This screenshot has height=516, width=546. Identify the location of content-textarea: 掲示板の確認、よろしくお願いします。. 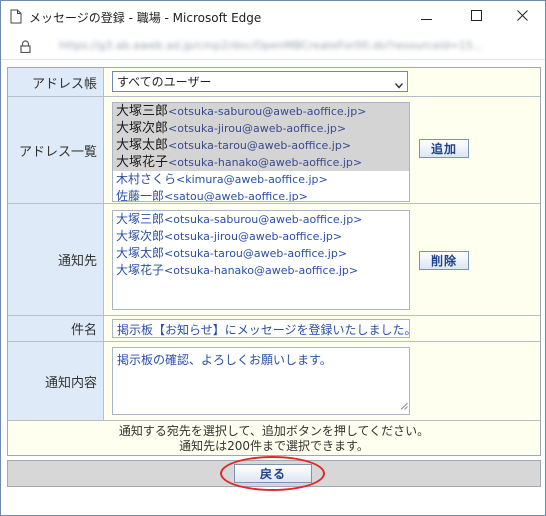
(261, 381).